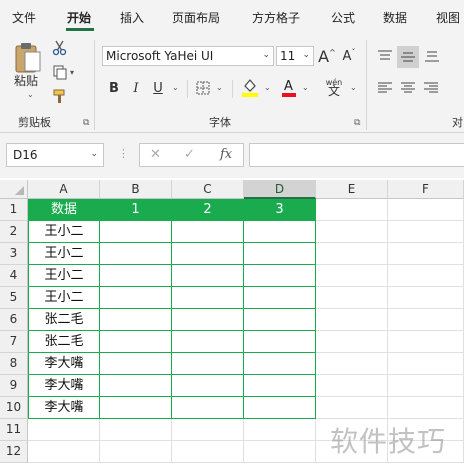 The width and height of the screenshot is (464, 476). What do you see at coordinates (64, 452) in the screenshot?
I see `cell-a12` at bounding box center [64, 452].